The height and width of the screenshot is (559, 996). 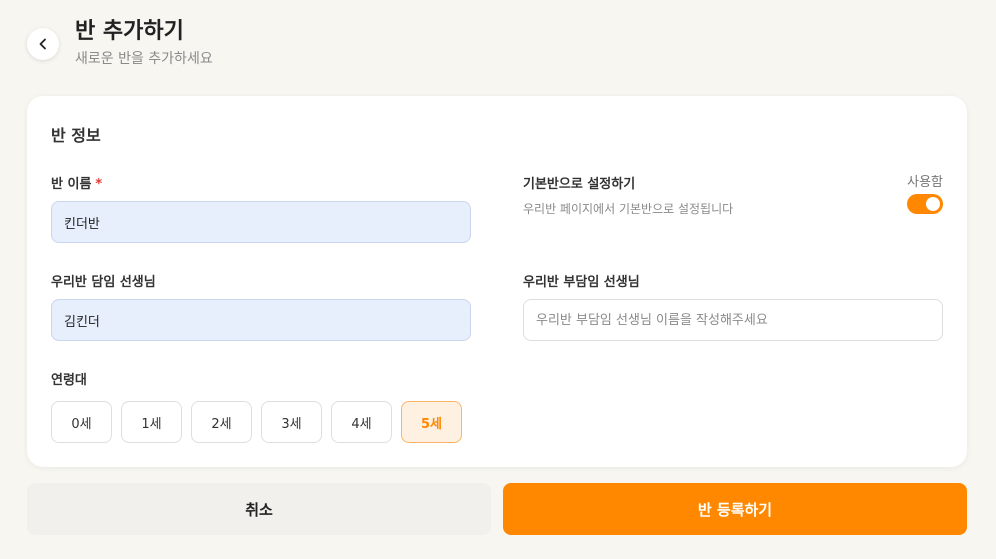 What do you see at coordinates (256, 422) in the screenshot?
I see `age-group-options: 0세 1세 2세 3세 4세 5세` at bounding box center [256, 422].